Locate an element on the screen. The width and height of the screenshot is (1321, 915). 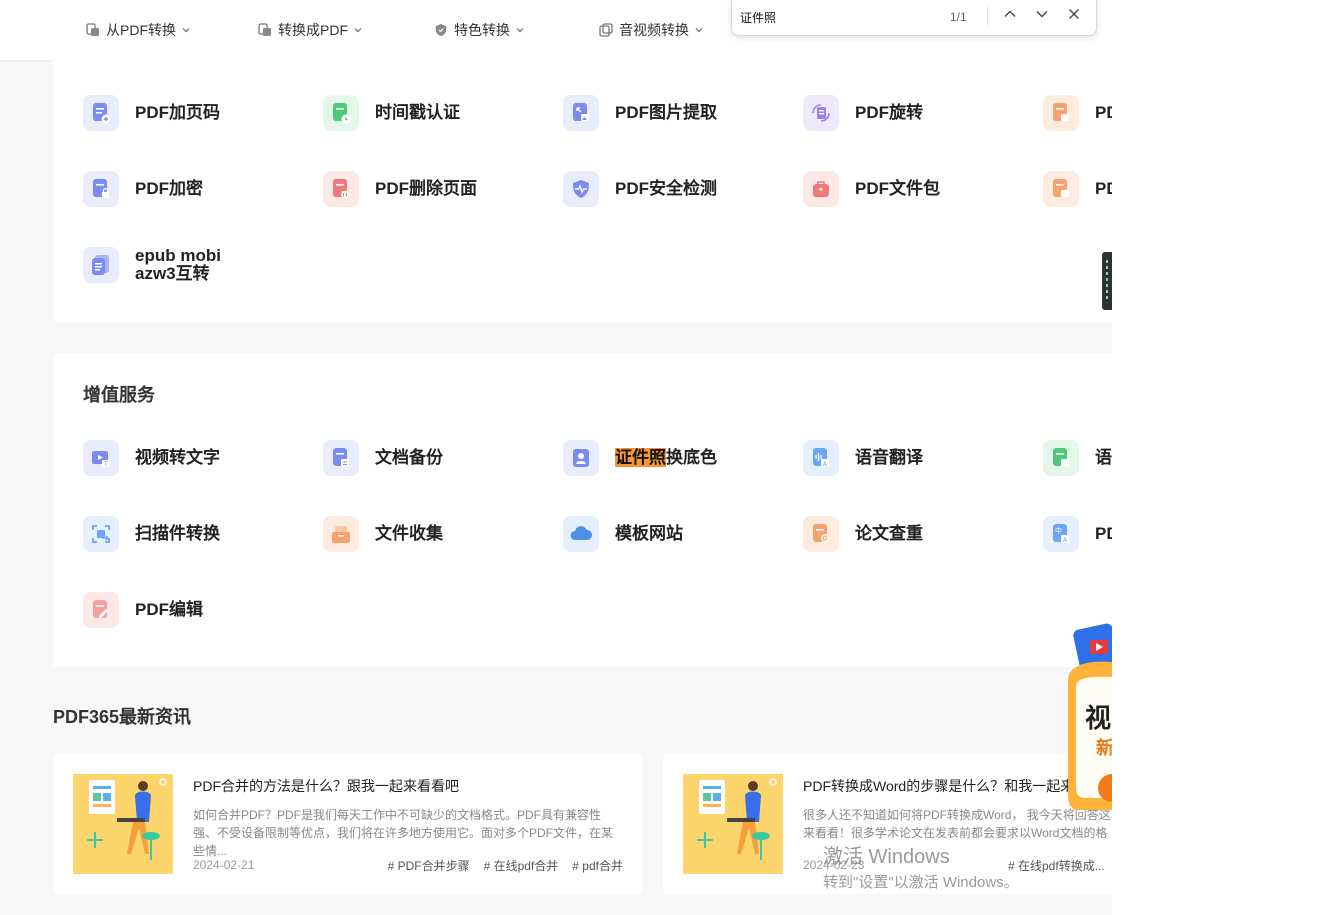
tool-label: PDF删除页面 is located at coordinates (426, 188).